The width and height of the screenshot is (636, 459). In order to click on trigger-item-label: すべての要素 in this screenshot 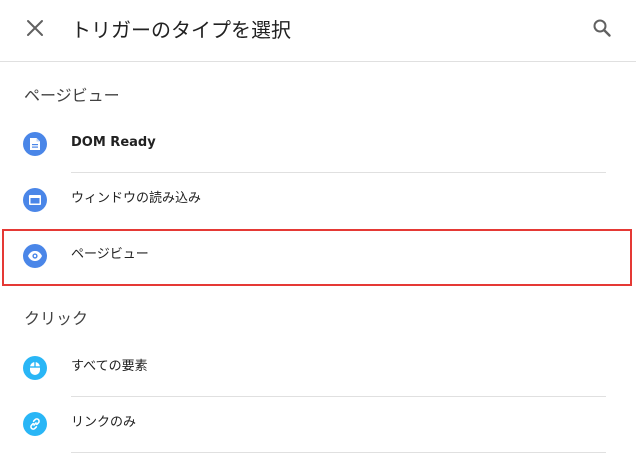, I will do `click(109, 366)`.